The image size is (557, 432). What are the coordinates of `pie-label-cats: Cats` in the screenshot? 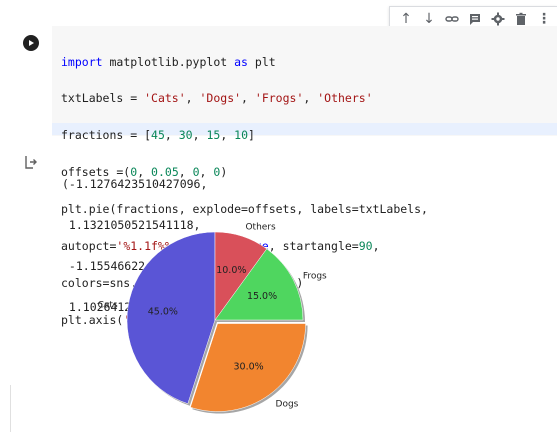 It's located at (108, 306).